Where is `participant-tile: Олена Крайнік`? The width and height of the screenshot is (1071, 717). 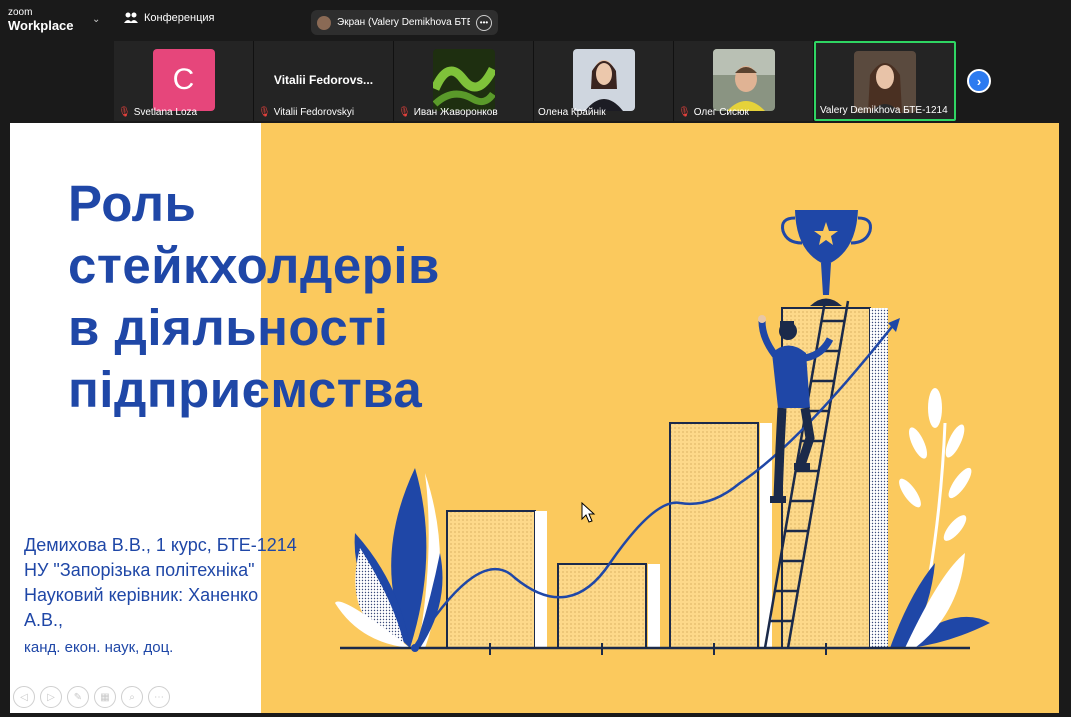 participant-tile: Олена Крайнік is located at coordinates (603, 81).